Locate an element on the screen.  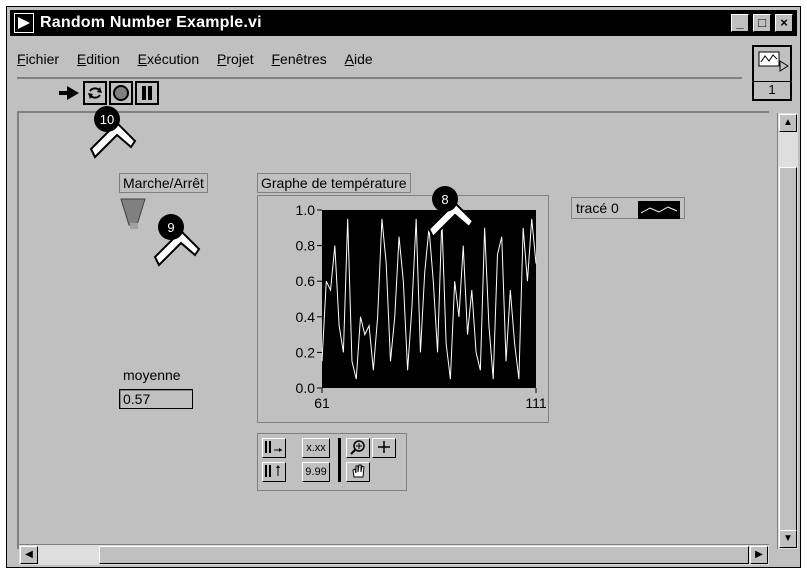
menu-divider is located at coordinates (379, 78).